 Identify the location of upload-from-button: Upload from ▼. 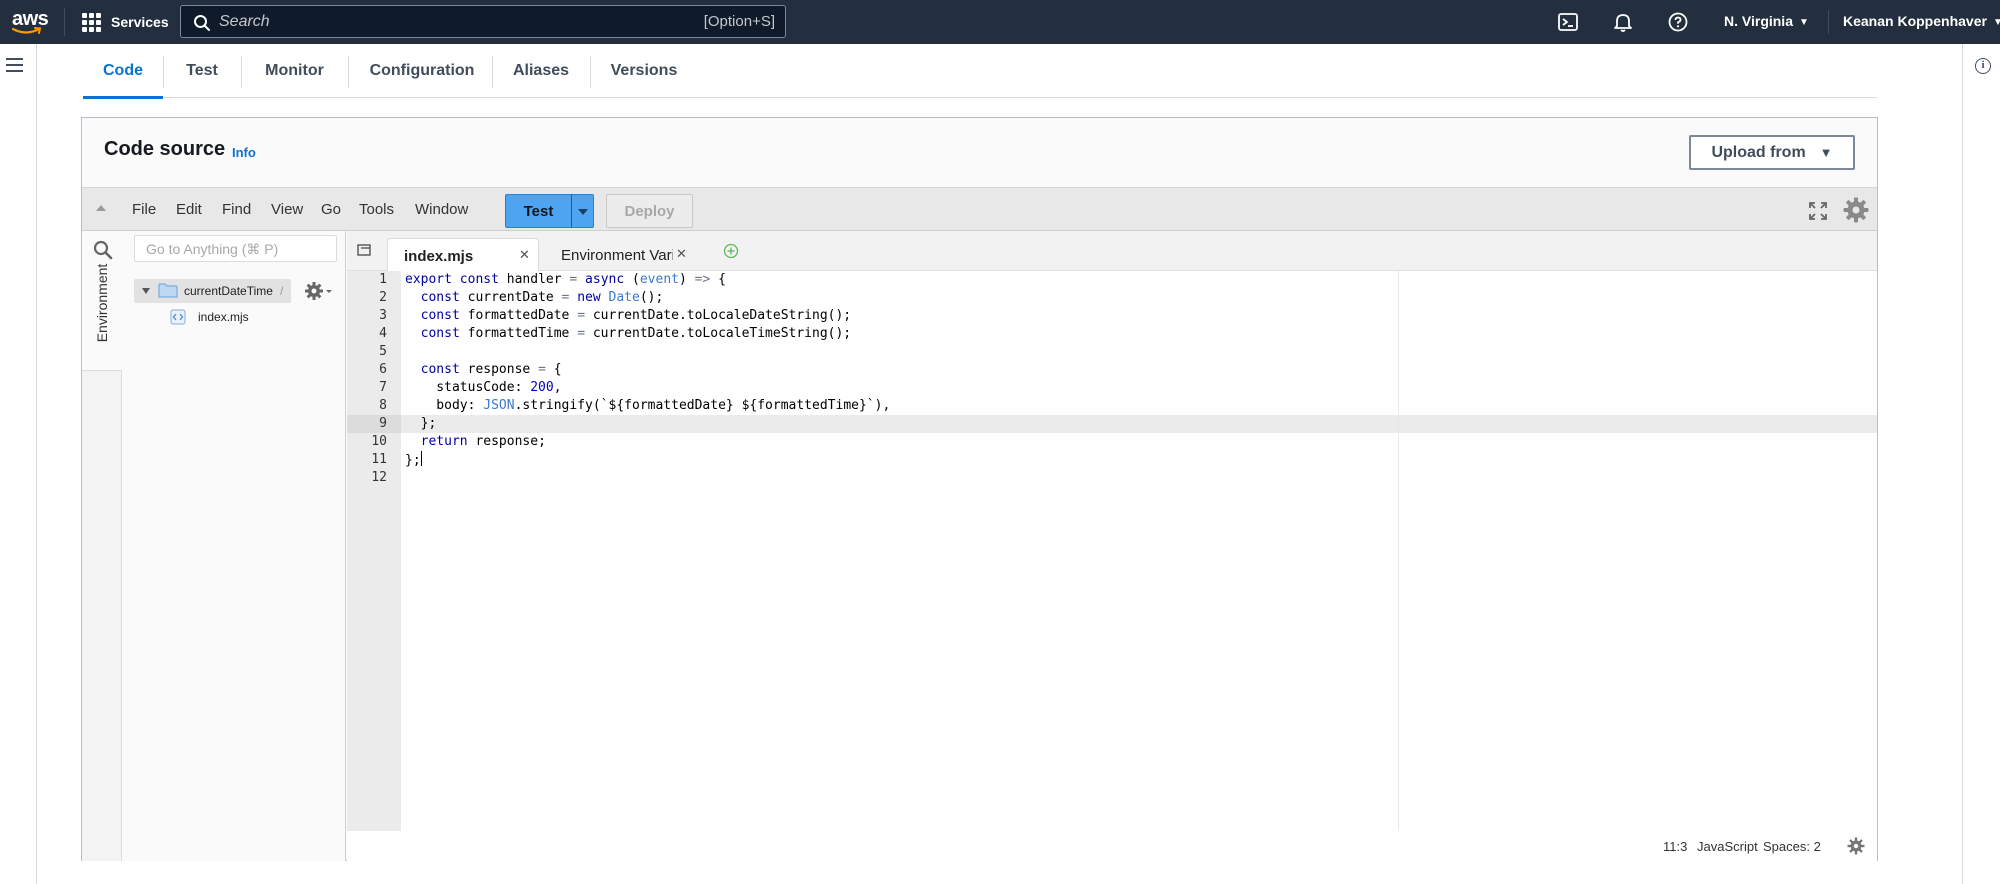
(1772, 152).